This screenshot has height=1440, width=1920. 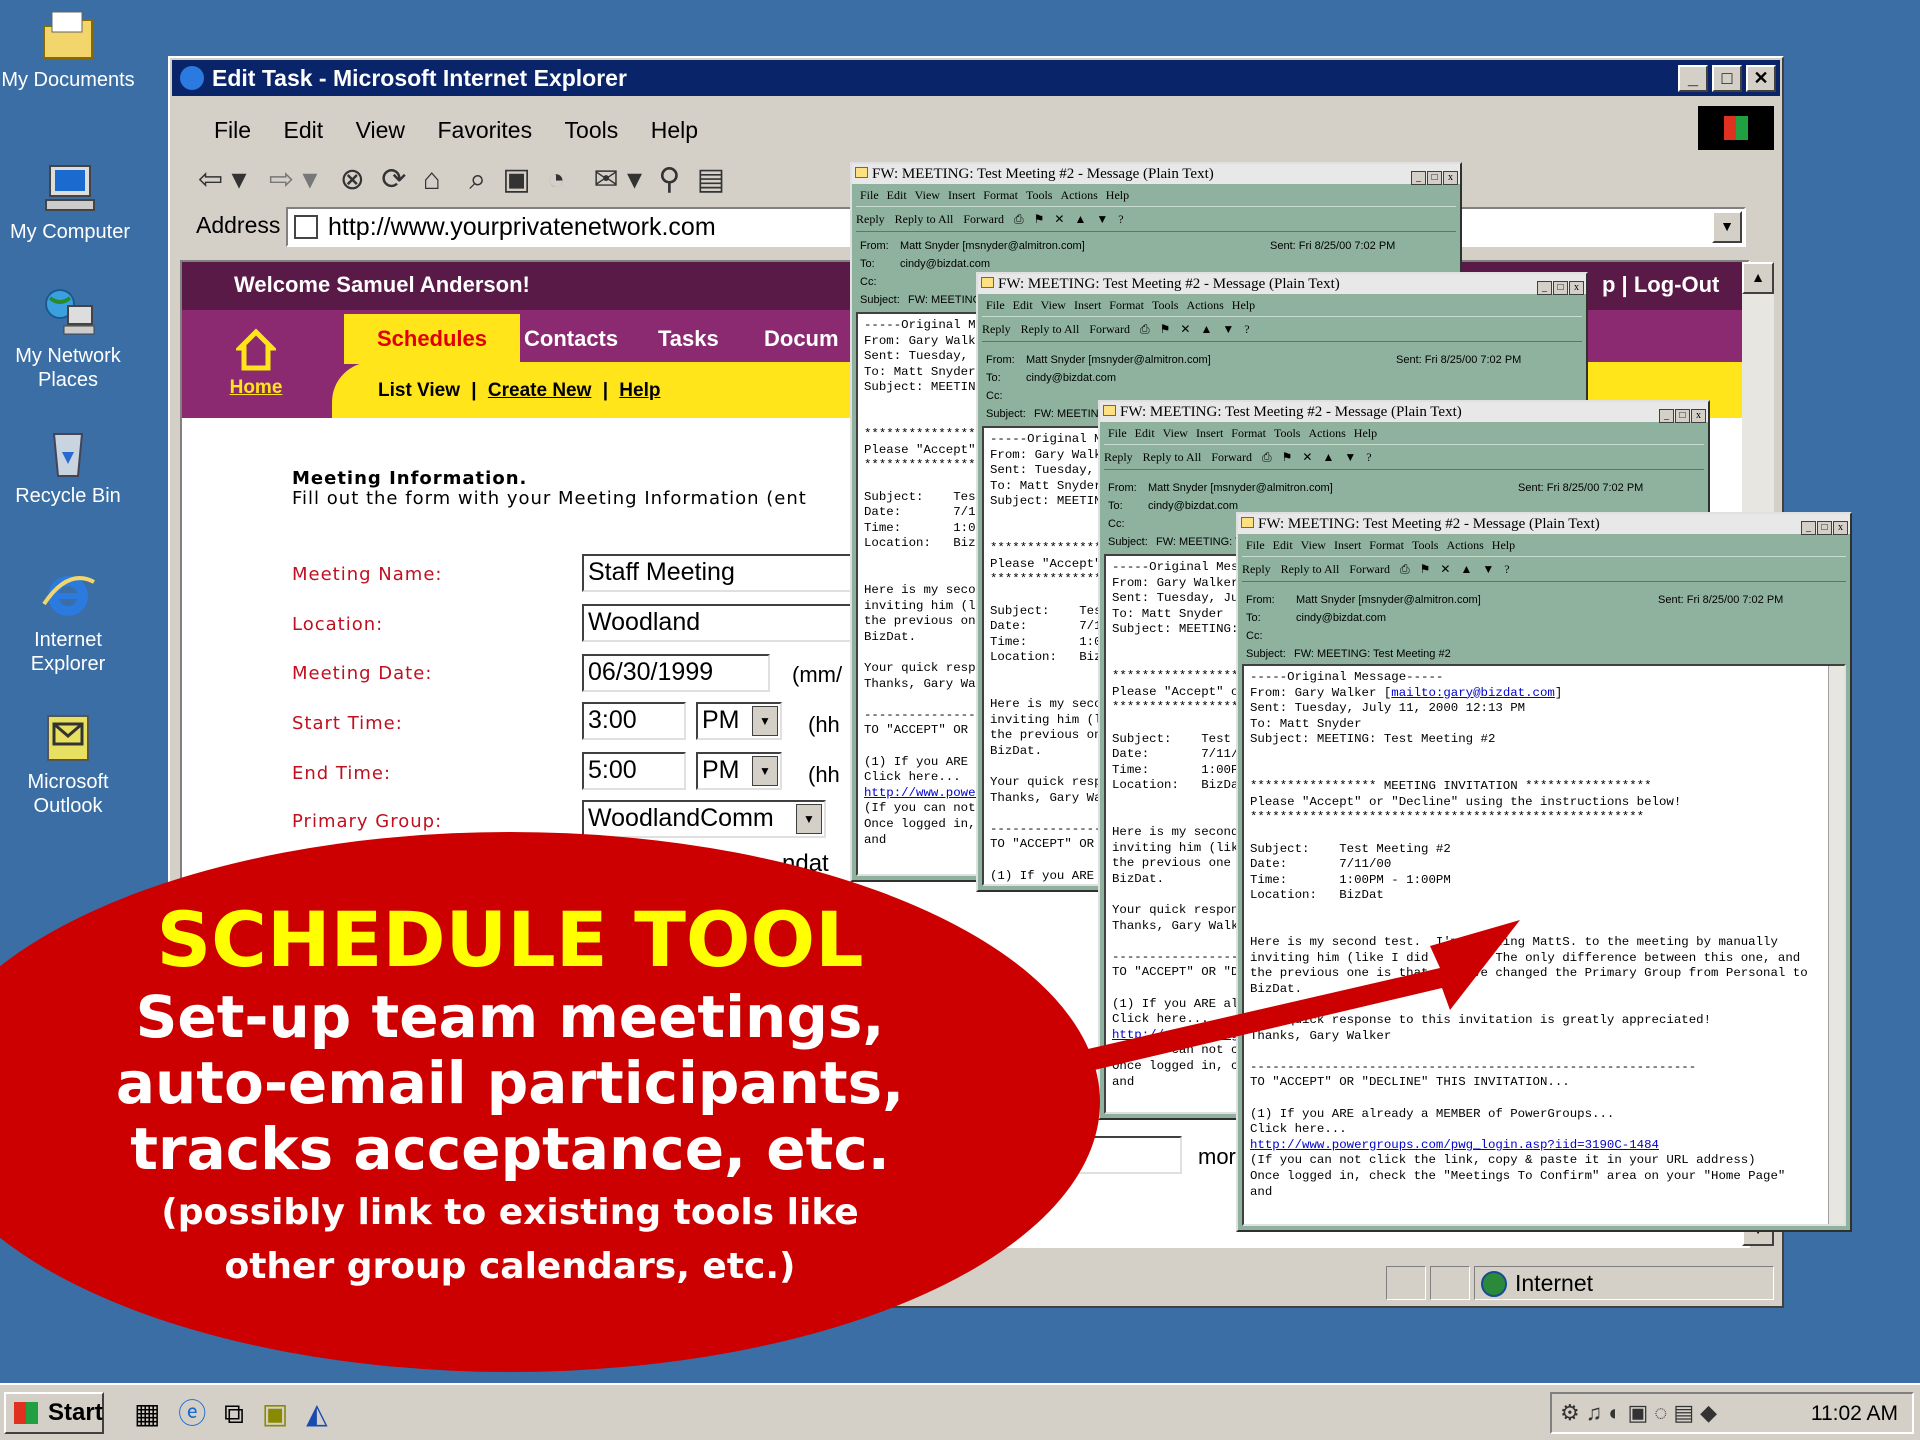 I want to click on callout-line-5: other group calendars, etc.), so click(x=510, y=1266).